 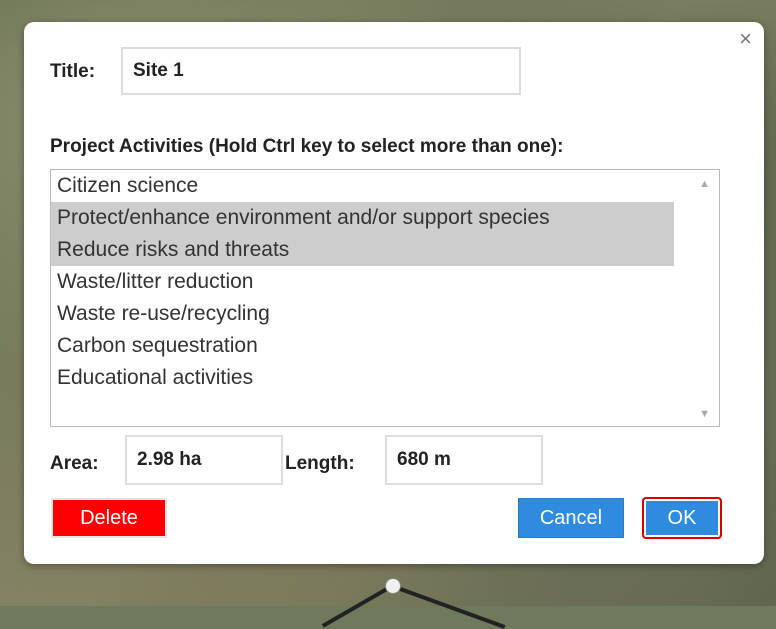 What do you see at coordinates (362, 314) in the screenshot?
I see `activity-option: Waste re-use/recycling` at bounding box center [362, 314].